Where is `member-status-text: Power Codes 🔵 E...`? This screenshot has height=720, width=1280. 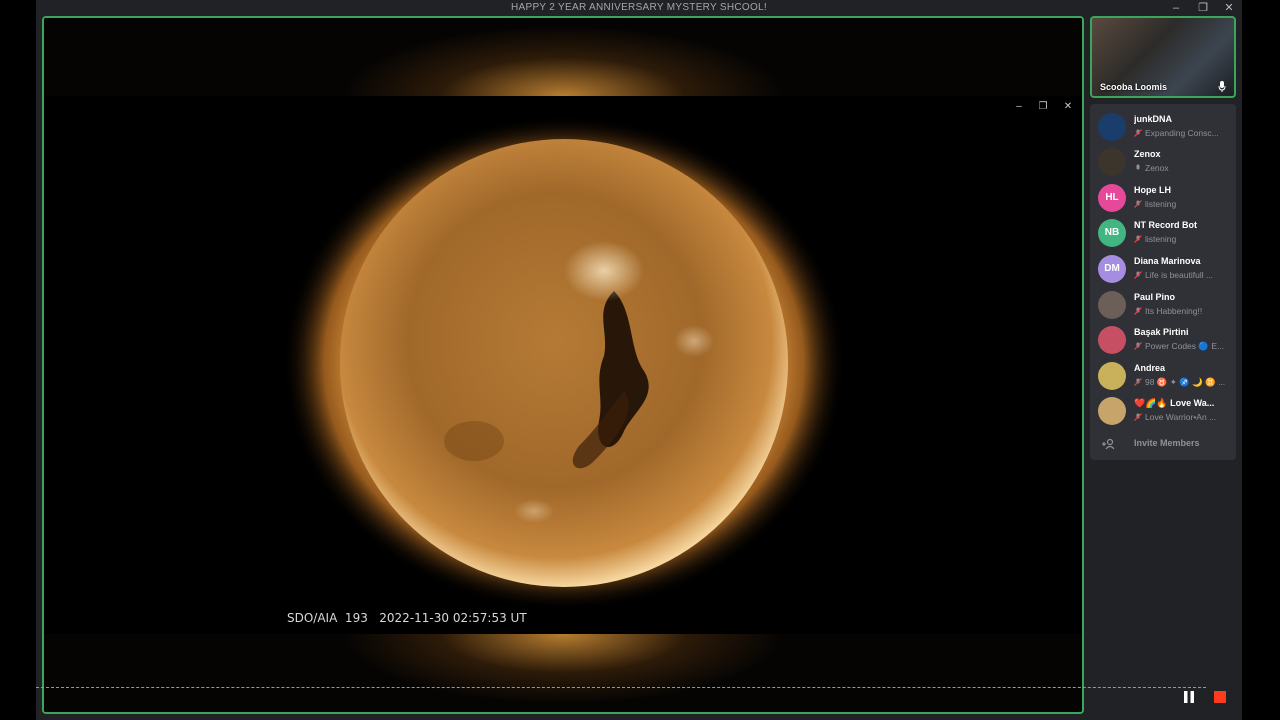
member-status-text: Power Codes 🔵 E... is located at coordinates (1185, 346).